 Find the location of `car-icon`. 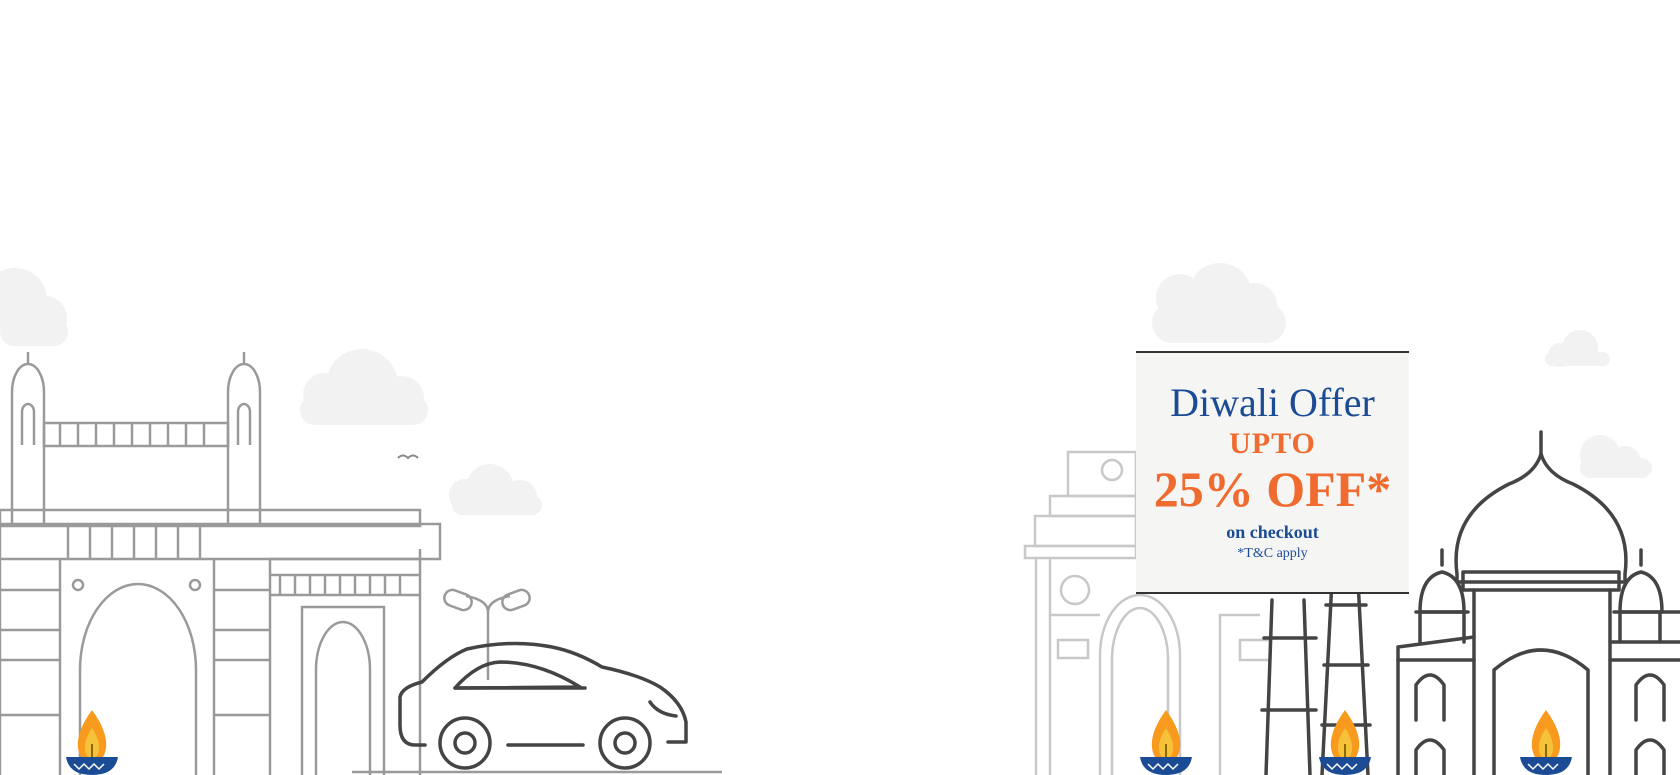

car-icon is located at coordinates (543, 705).